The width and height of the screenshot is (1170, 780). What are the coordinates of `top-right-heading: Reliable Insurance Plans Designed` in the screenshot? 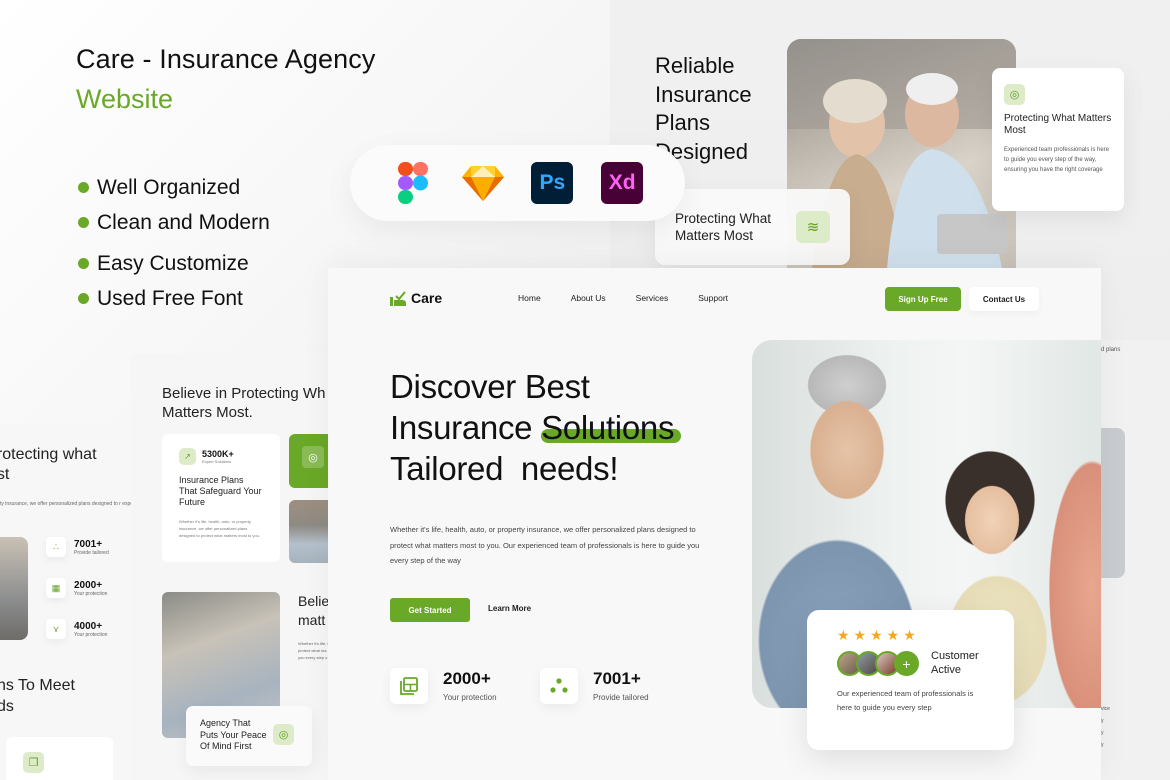 It's located at (703, 108).